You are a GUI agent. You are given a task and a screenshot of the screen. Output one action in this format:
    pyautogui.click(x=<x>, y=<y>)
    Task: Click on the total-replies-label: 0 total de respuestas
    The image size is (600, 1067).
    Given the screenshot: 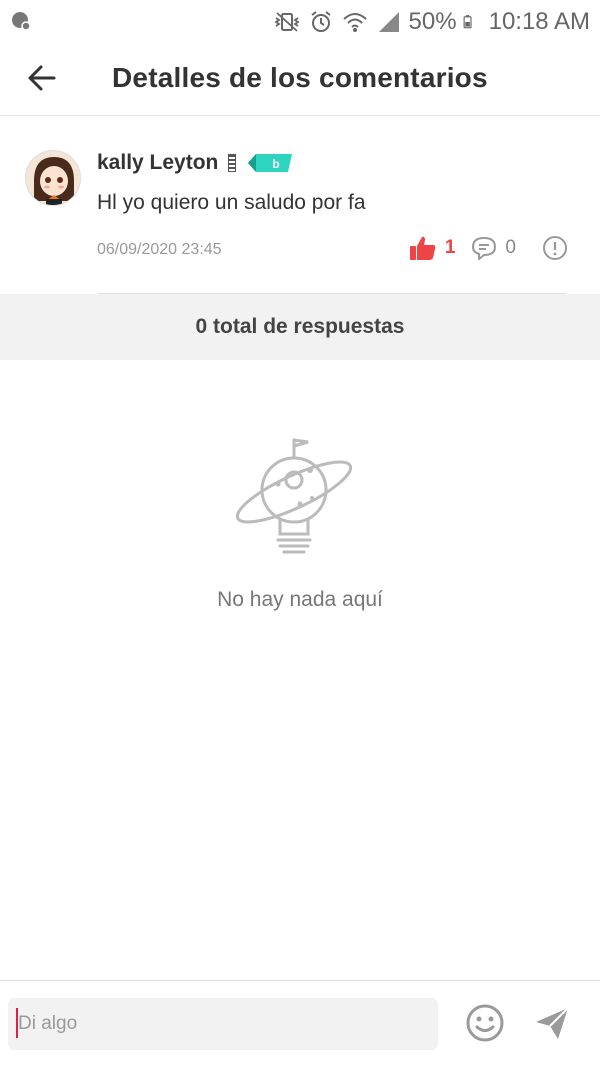 What is the action you would take?
    pyautogui.click(x=300, y=326)
    